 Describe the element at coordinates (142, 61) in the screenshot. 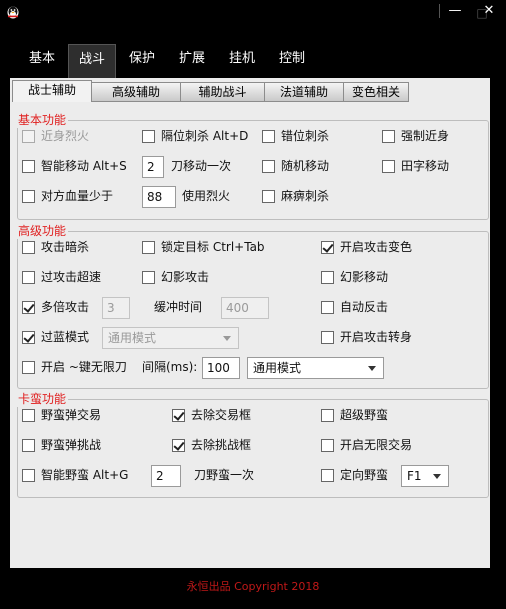

I see `tab-protect: 保护` at that location.